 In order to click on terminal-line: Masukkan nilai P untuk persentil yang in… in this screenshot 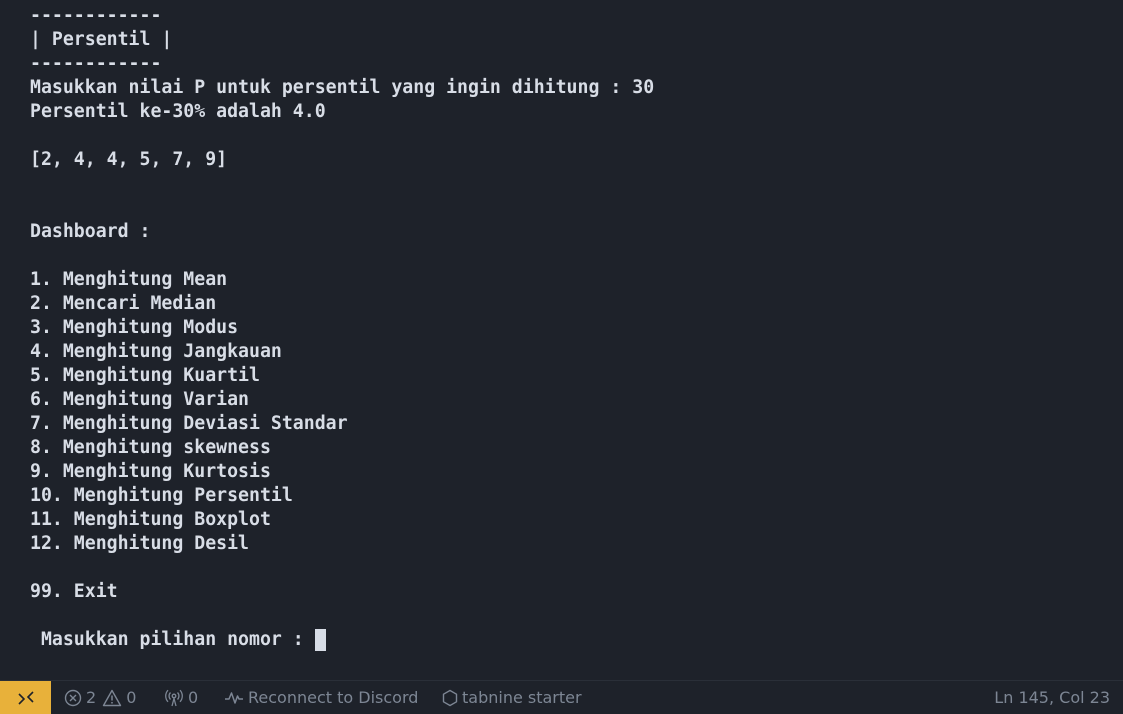, I will do `click(342, 87)`.